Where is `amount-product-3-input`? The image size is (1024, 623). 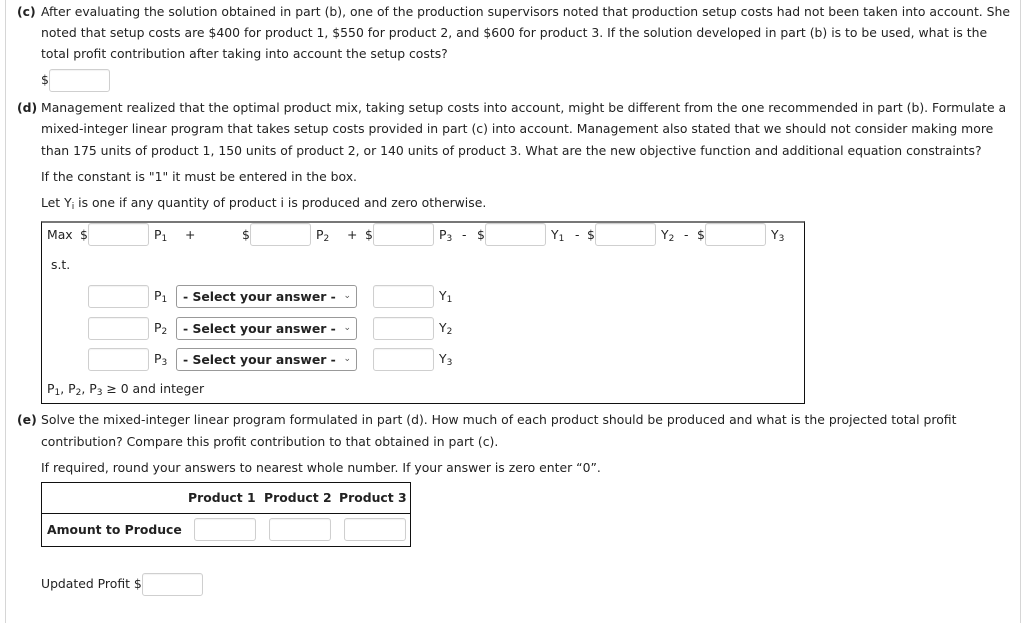
amount-product-3-input is located at coordinates (375, 529).